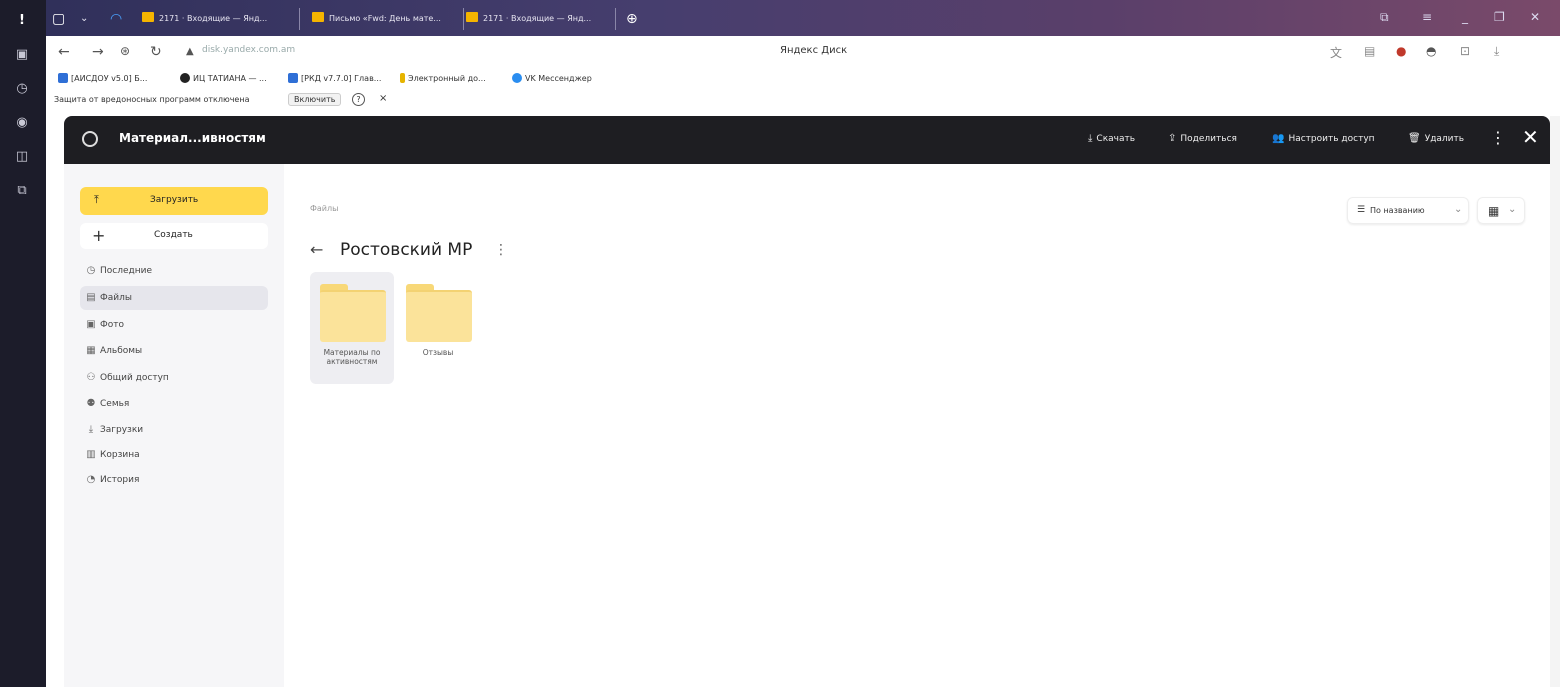 The image size is (1560, 687). I want to click on screenshot-icon: ⧉, so click(22, 191).